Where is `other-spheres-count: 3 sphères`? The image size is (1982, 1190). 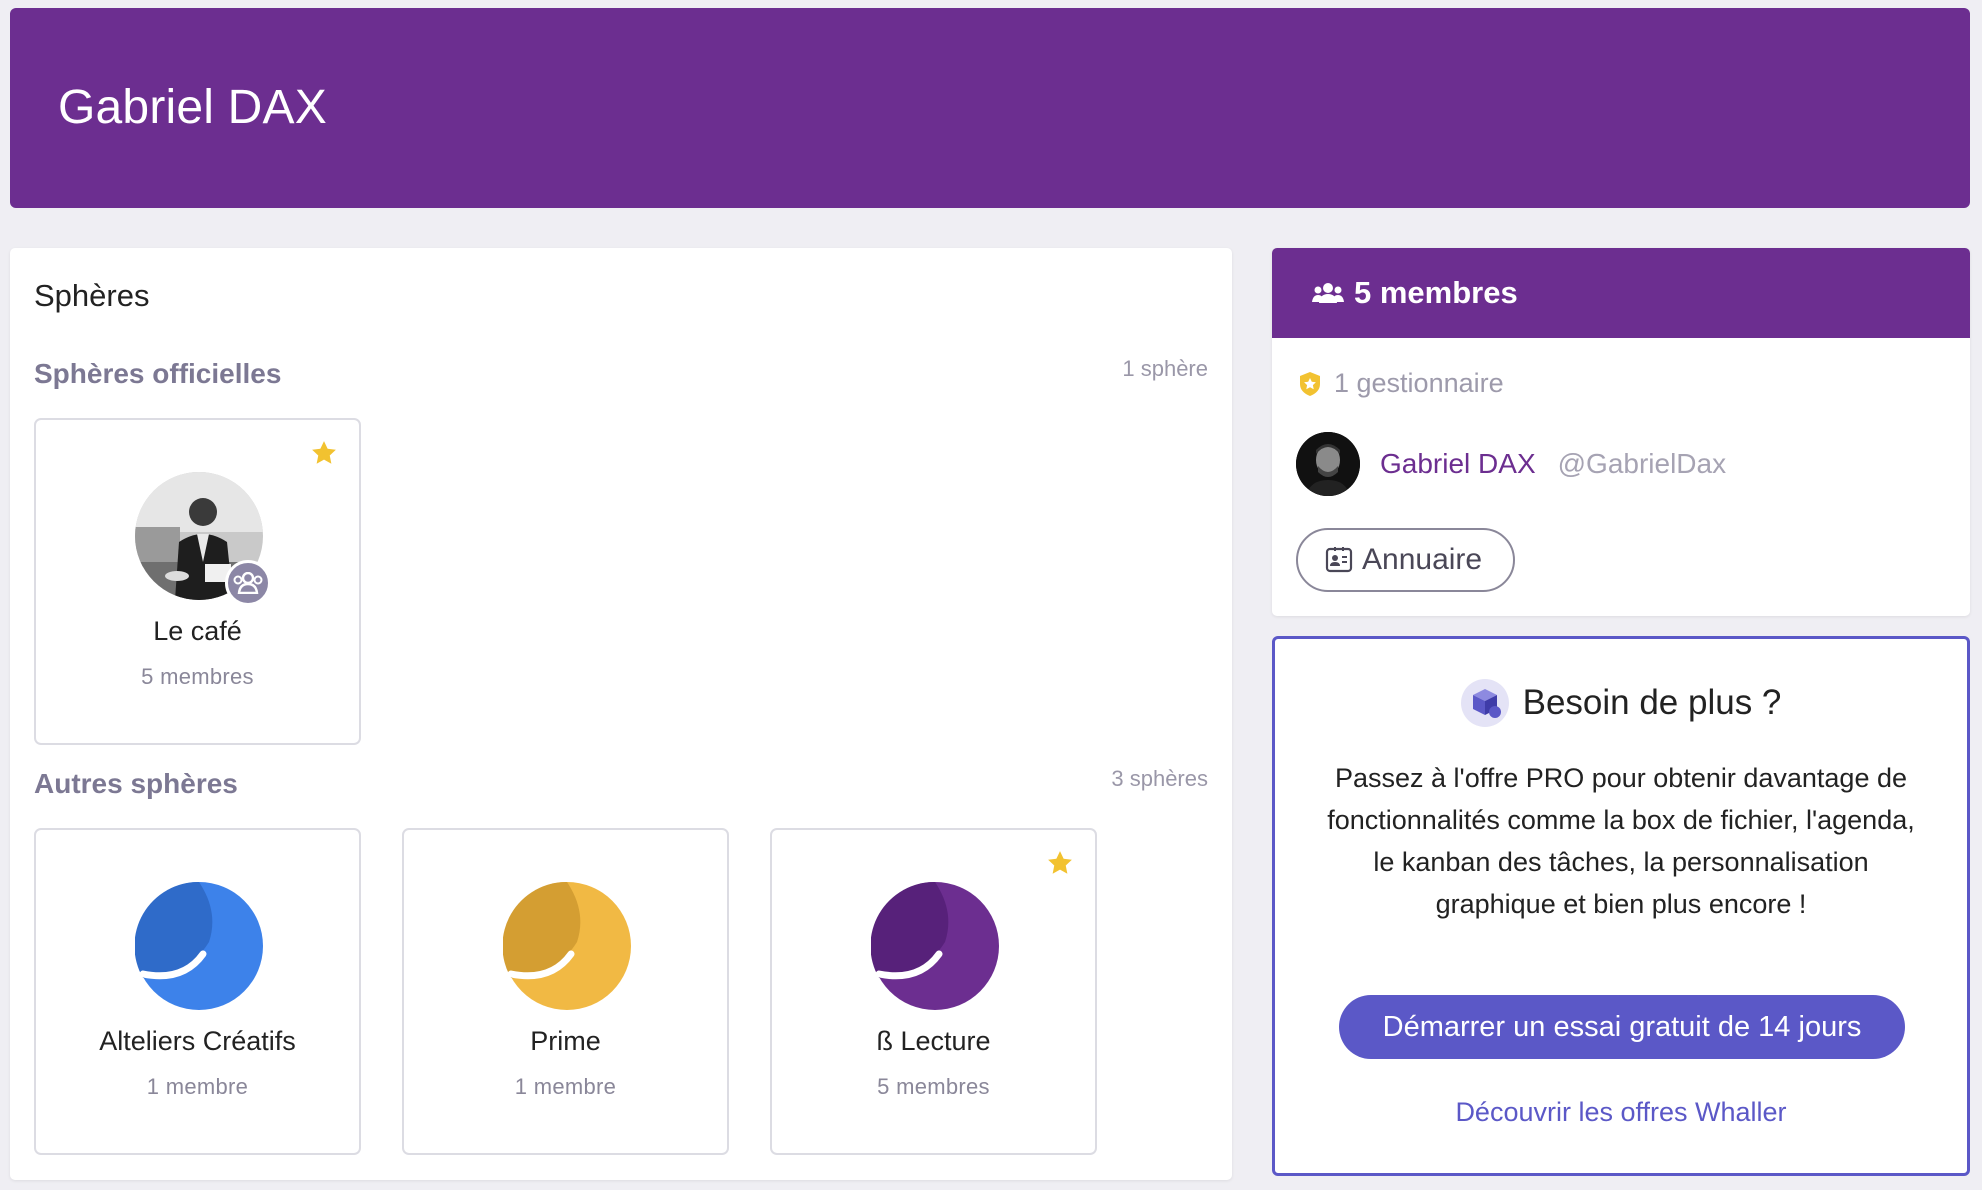
other-spheres-count: 3 sphères is located at coordinates (1159, 778).